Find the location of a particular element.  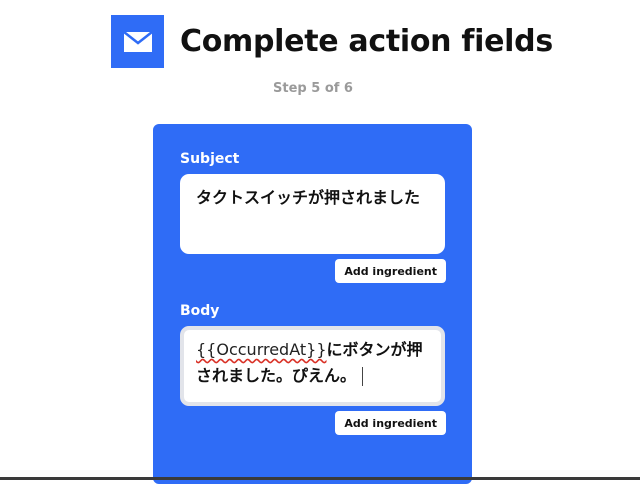

subject-value: タクトスイッチが押されました is located at coordinates (308, 197).